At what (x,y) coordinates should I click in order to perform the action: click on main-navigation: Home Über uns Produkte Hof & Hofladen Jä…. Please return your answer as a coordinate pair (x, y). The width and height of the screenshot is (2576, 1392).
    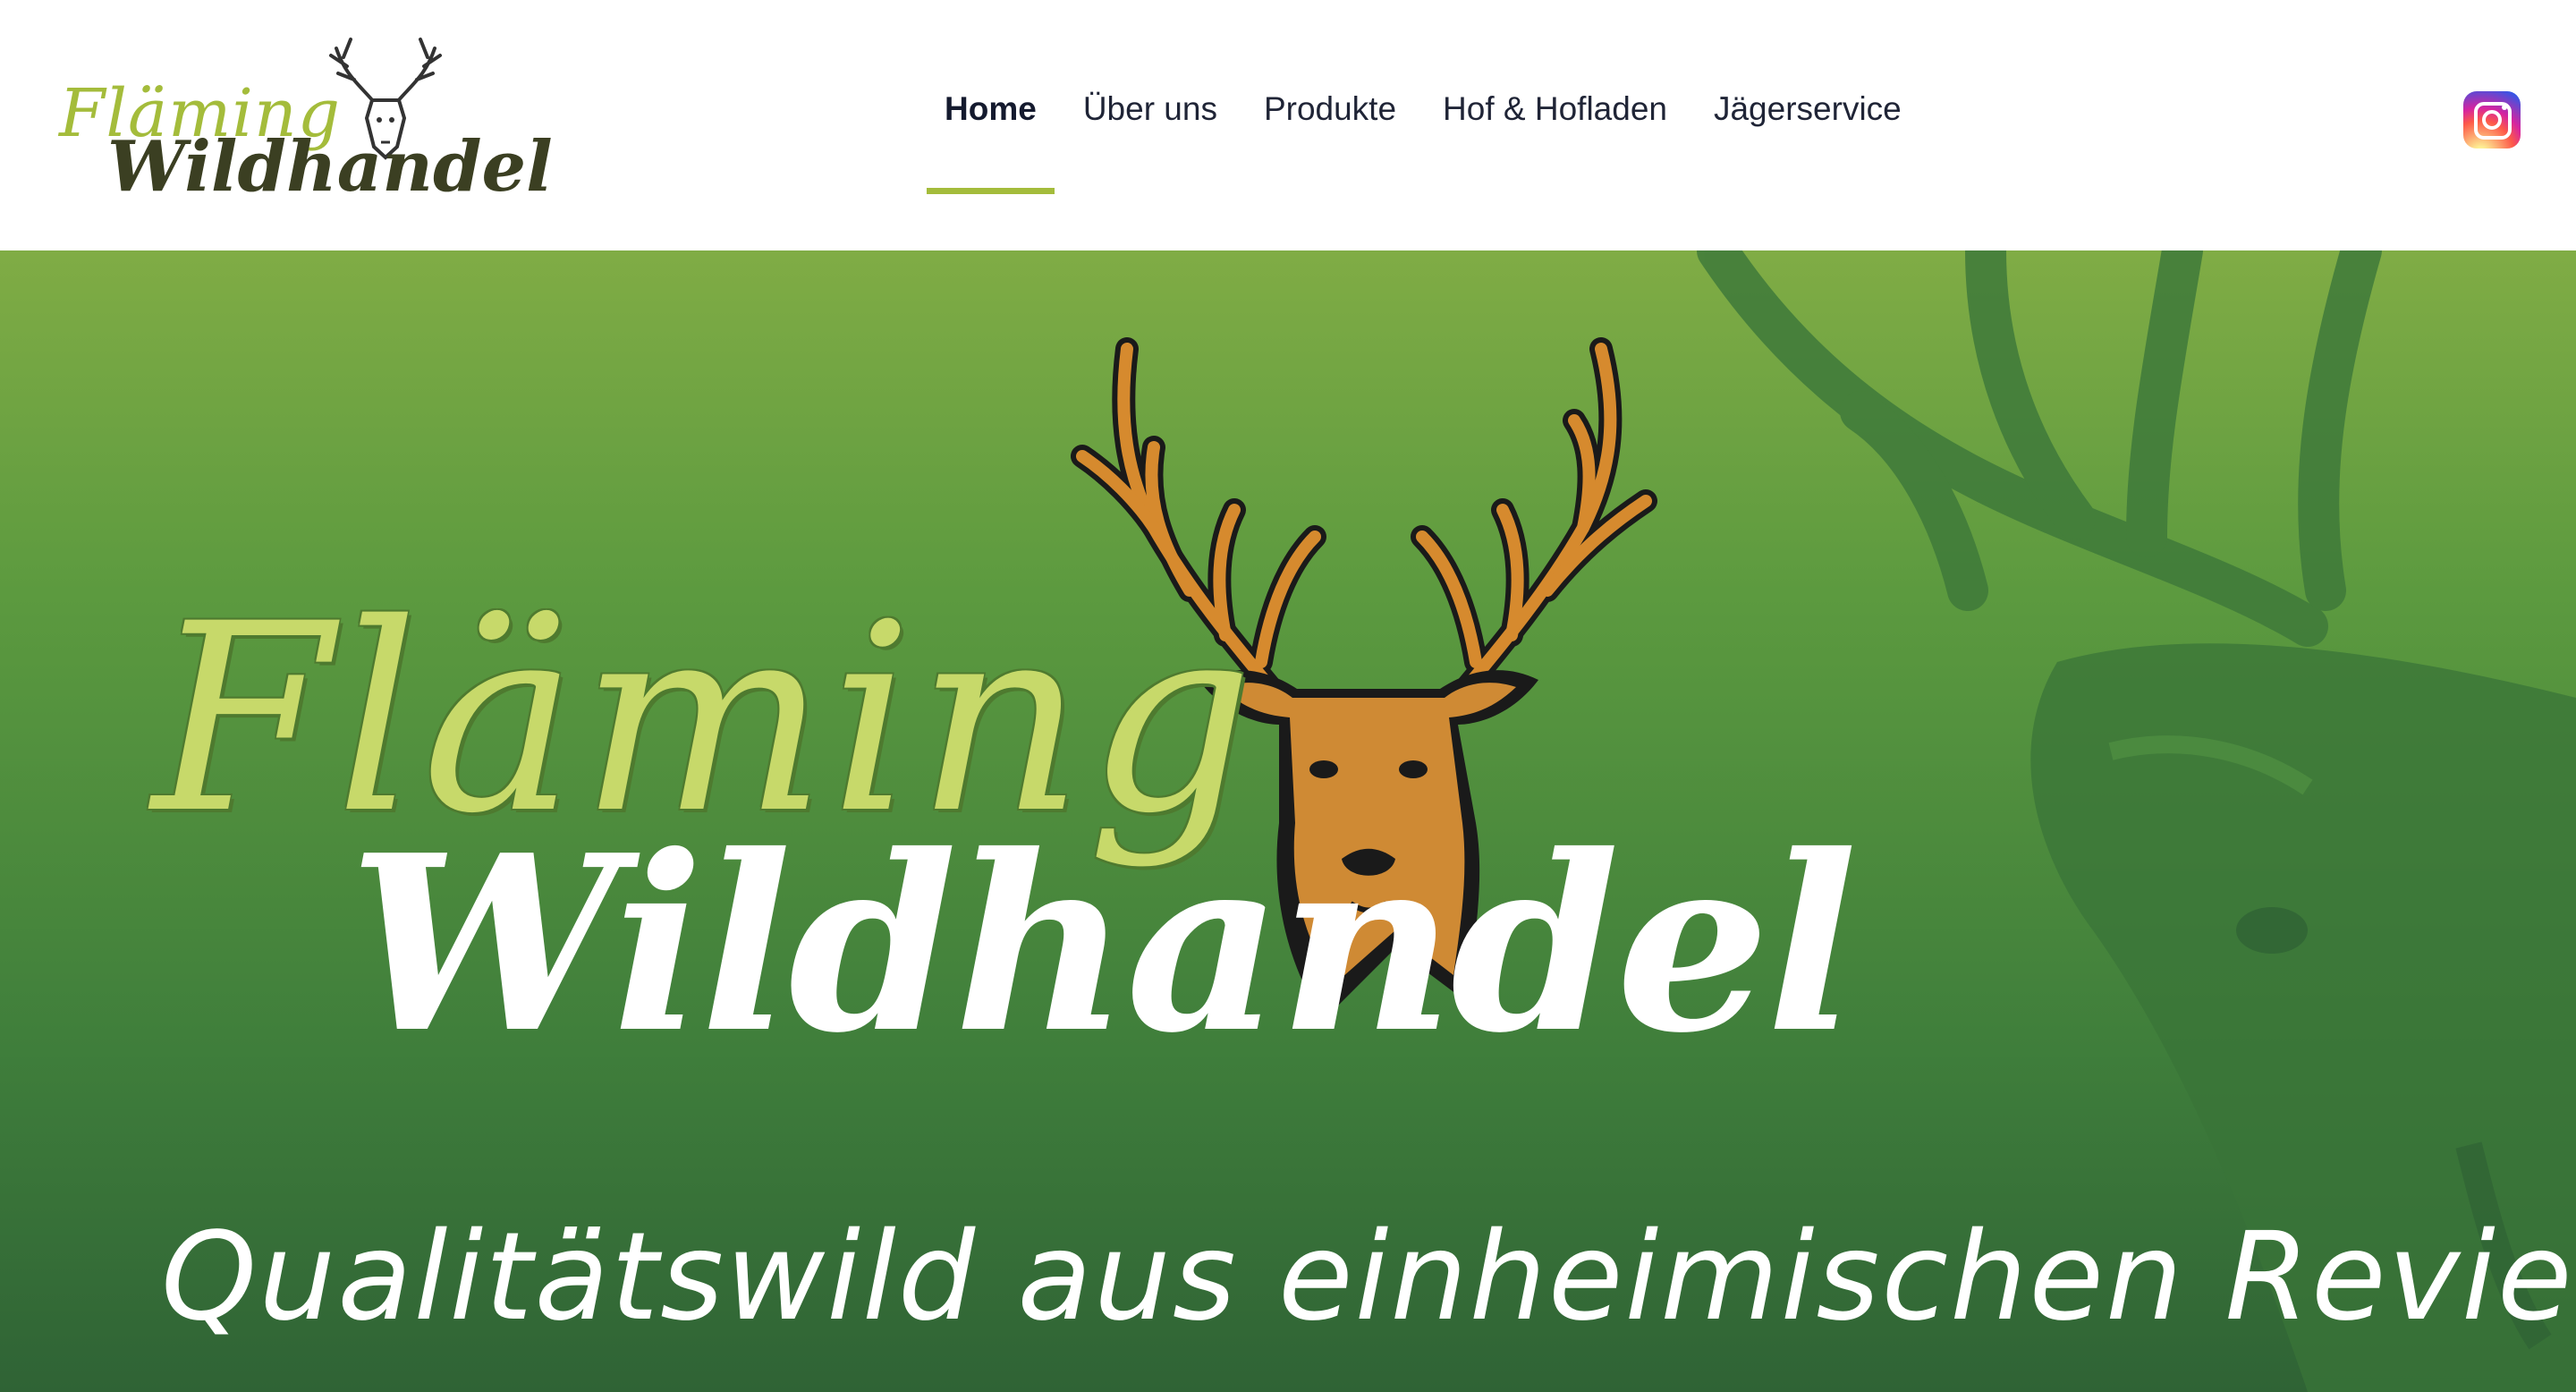
    Looking at the image, I should click on (1428, 141).